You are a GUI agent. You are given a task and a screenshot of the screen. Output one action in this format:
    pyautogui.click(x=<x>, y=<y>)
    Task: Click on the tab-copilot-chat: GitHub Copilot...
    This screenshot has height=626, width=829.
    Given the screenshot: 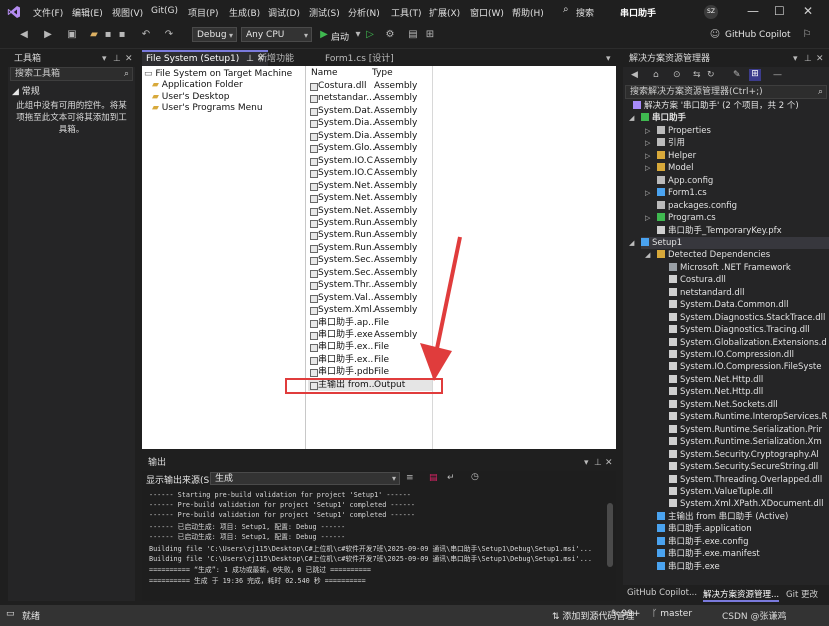 What is the action you would take?
    pyautogui.click(x=662, y=593)
    